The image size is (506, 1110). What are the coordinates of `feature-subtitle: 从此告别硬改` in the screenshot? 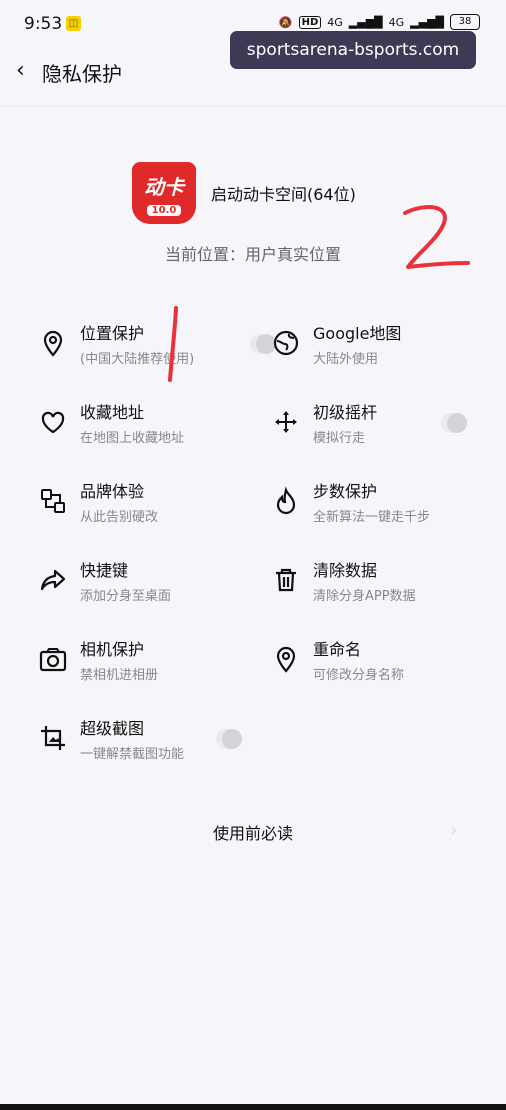 It's located at (119, 517).